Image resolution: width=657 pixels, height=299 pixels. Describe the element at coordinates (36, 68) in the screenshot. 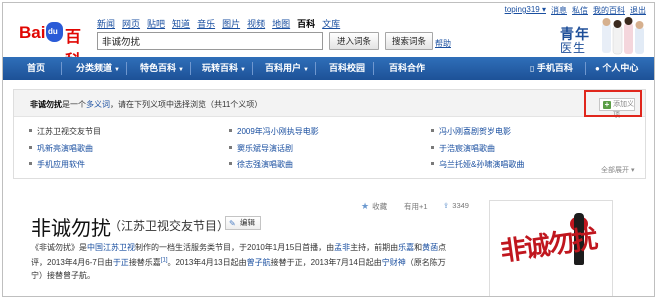

I see `nav-home: 首页` at that location.